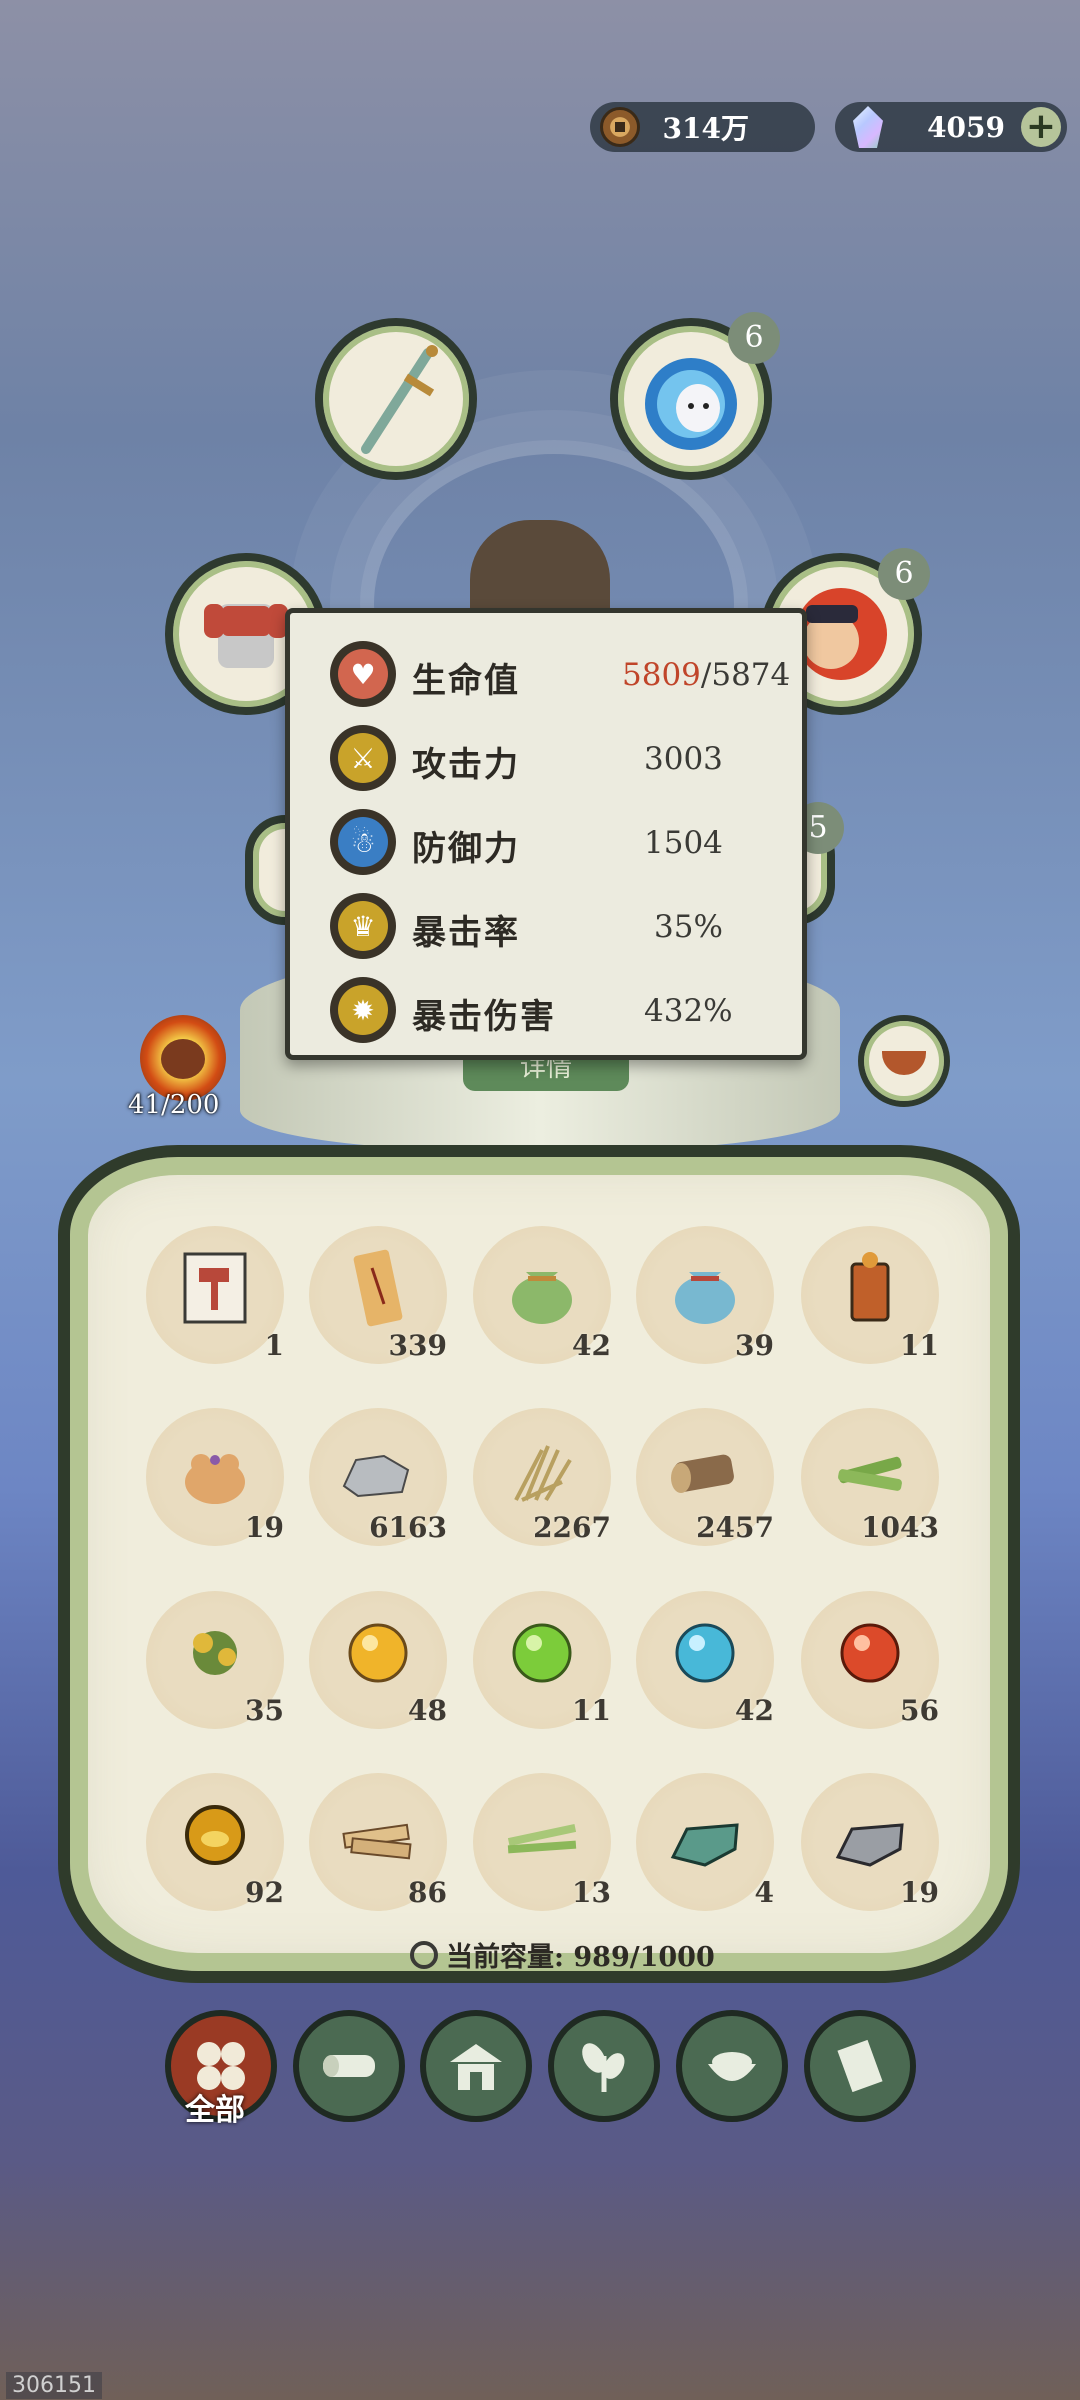  What do you see at coordinates (427, 1892) in the screenshot?
I see `item-quantity: 86` at bounding box center [427, 1892].